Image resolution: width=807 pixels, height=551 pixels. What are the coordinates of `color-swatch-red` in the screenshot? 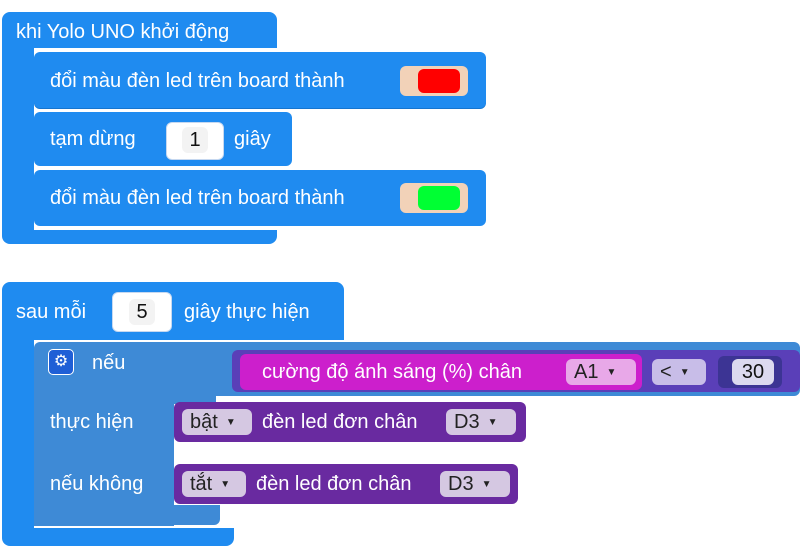 It's located at (439, 81).